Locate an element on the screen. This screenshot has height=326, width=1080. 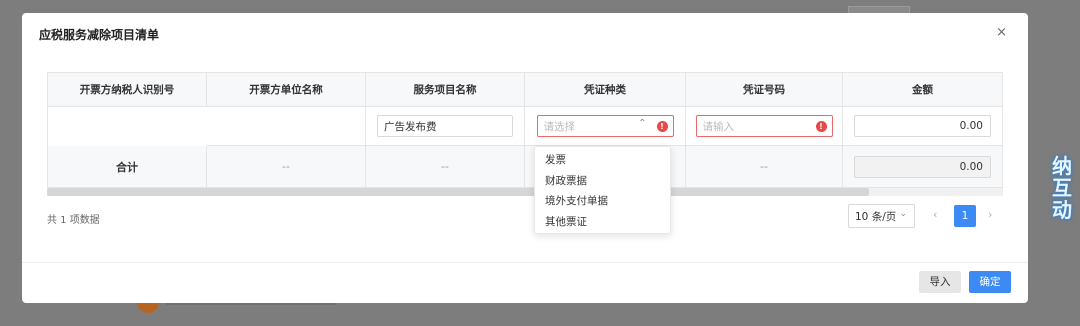
service-name-cell: 广告发布费 is located at coordinates (445, 126).